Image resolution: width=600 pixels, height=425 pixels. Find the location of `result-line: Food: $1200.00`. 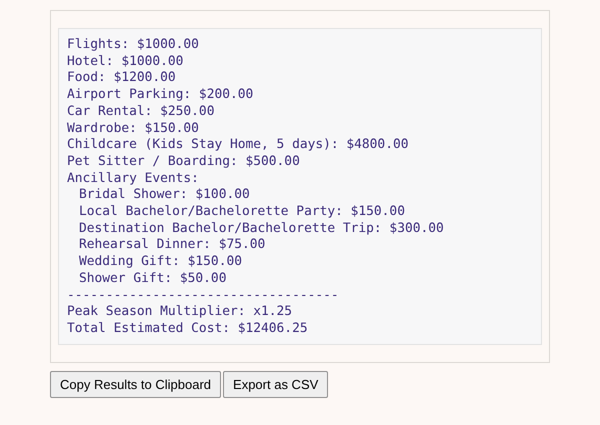

result-line: Food: $1200.00 is located at coordinates (121, 79).